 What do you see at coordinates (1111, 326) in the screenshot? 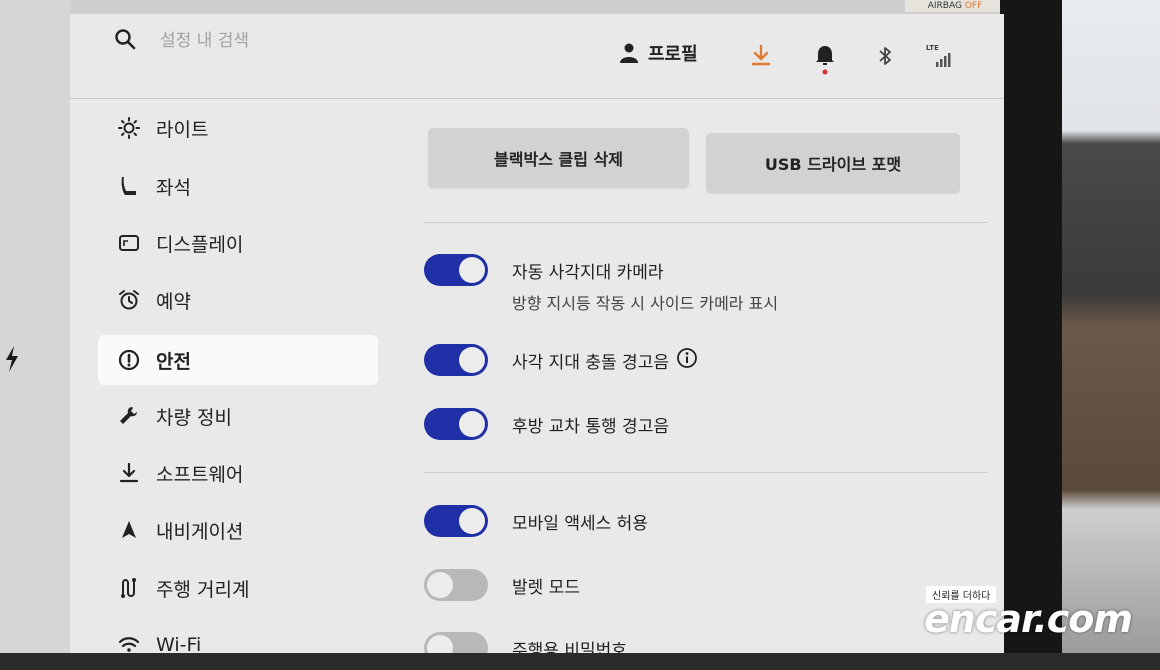
I see `background-photo` at bounding box center [1111, 326].